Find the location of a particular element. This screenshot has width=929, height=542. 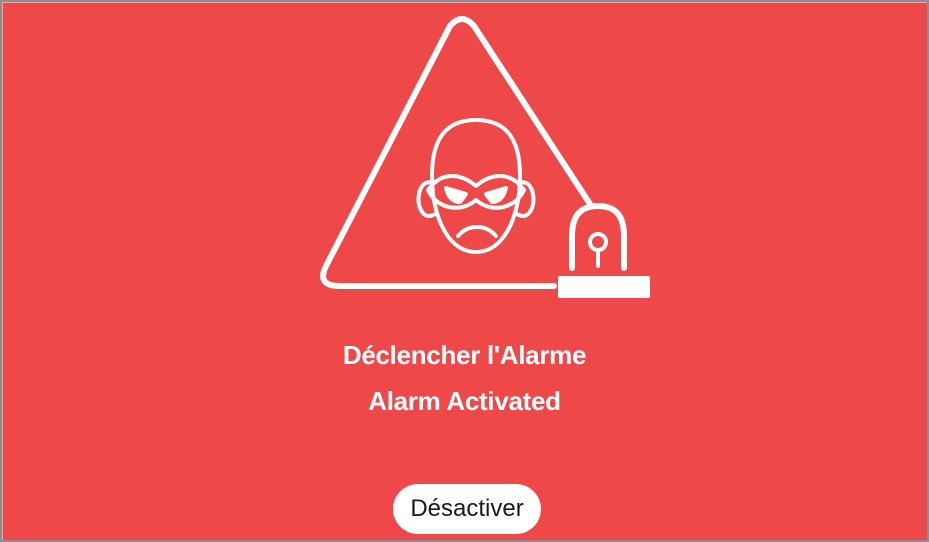

siren-icon is located at coordinates (604, 250).